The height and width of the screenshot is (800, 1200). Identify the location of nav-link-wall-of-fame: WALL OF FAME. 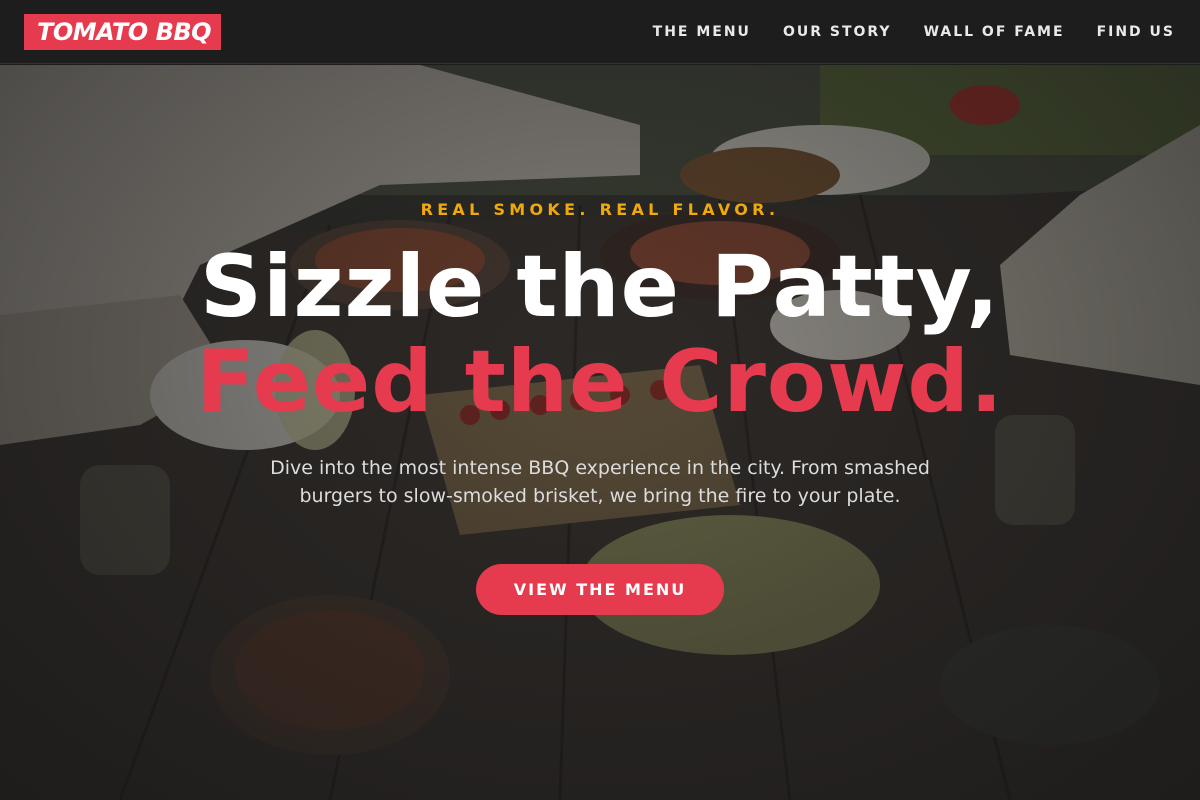
(994, 32).